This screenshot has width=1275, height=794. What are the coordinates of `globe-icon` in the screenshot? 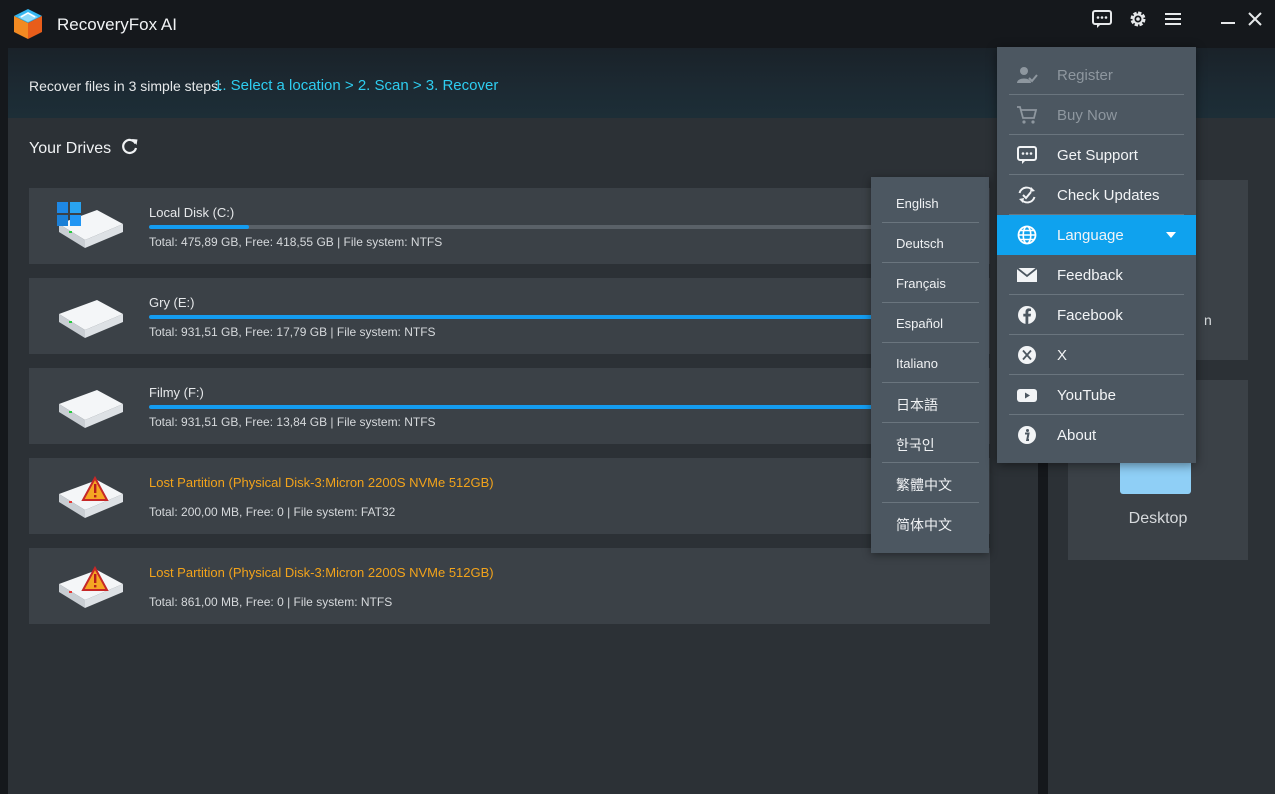 It's located at (1027, 235).